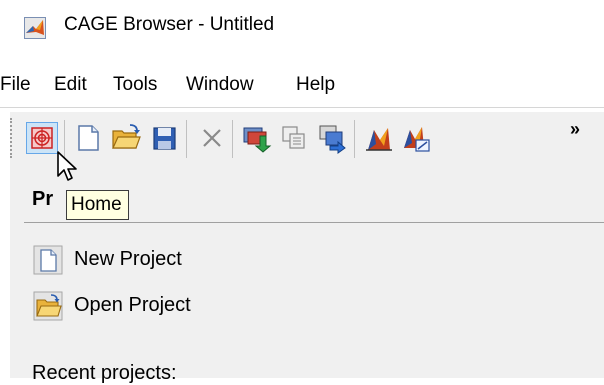  I want to click on toolbar-grip, so click(12, 138).